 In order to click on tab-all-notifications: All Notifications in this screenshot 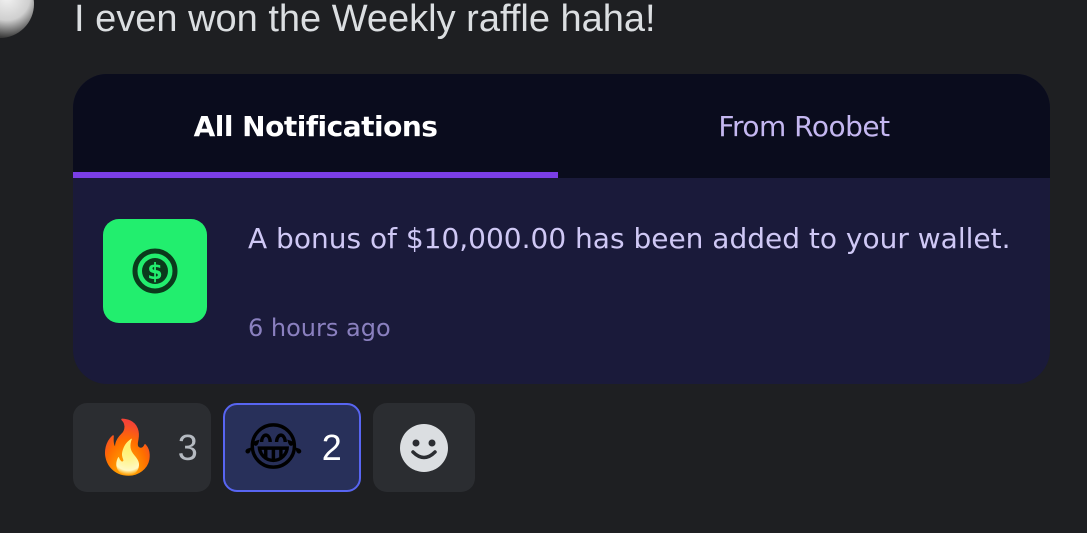, I will do `click(315, 126)`.